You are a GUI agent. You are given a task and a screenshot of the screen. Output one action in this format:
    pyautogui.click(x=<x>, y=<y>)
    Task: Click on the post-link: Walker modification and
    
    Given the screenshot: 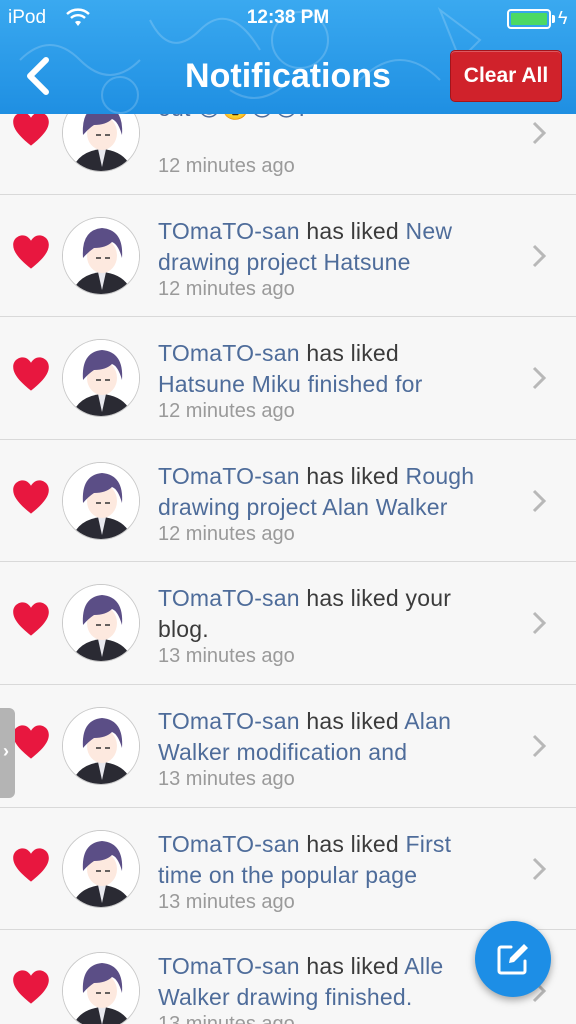 What is the action you would take?
    pyautogui.click(x=282, y=752)
    